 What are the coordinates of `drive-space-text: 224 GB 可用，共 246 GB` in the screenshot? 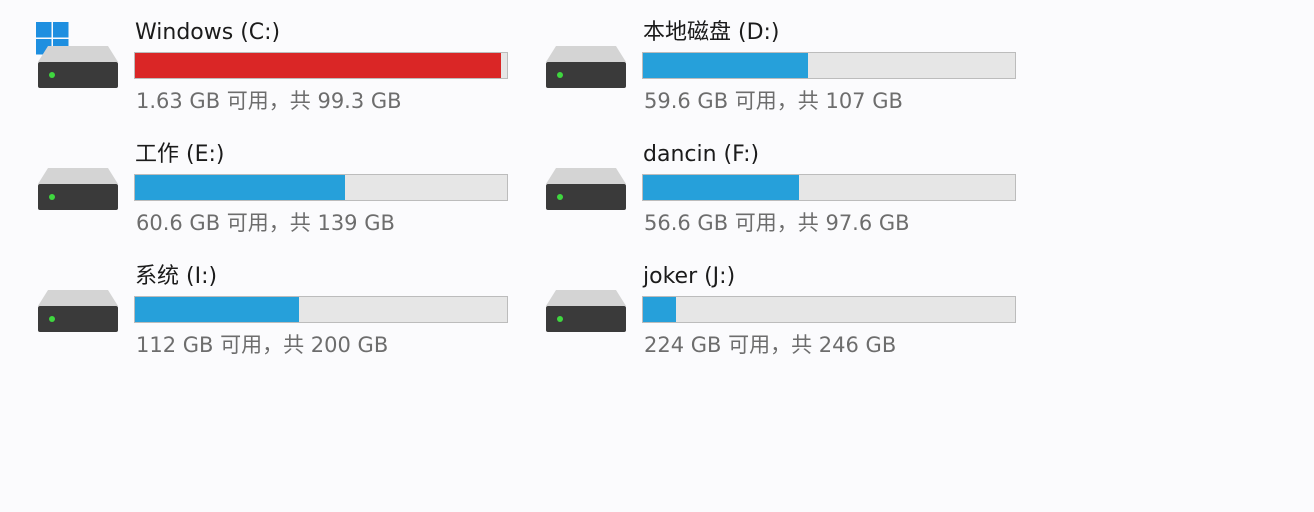 It's located at (770, 345).